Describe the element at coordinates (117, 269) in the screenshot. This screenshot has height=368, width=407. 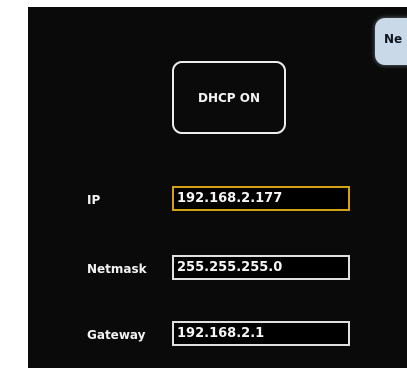
I see `netmask-label: Netmask` at that location.